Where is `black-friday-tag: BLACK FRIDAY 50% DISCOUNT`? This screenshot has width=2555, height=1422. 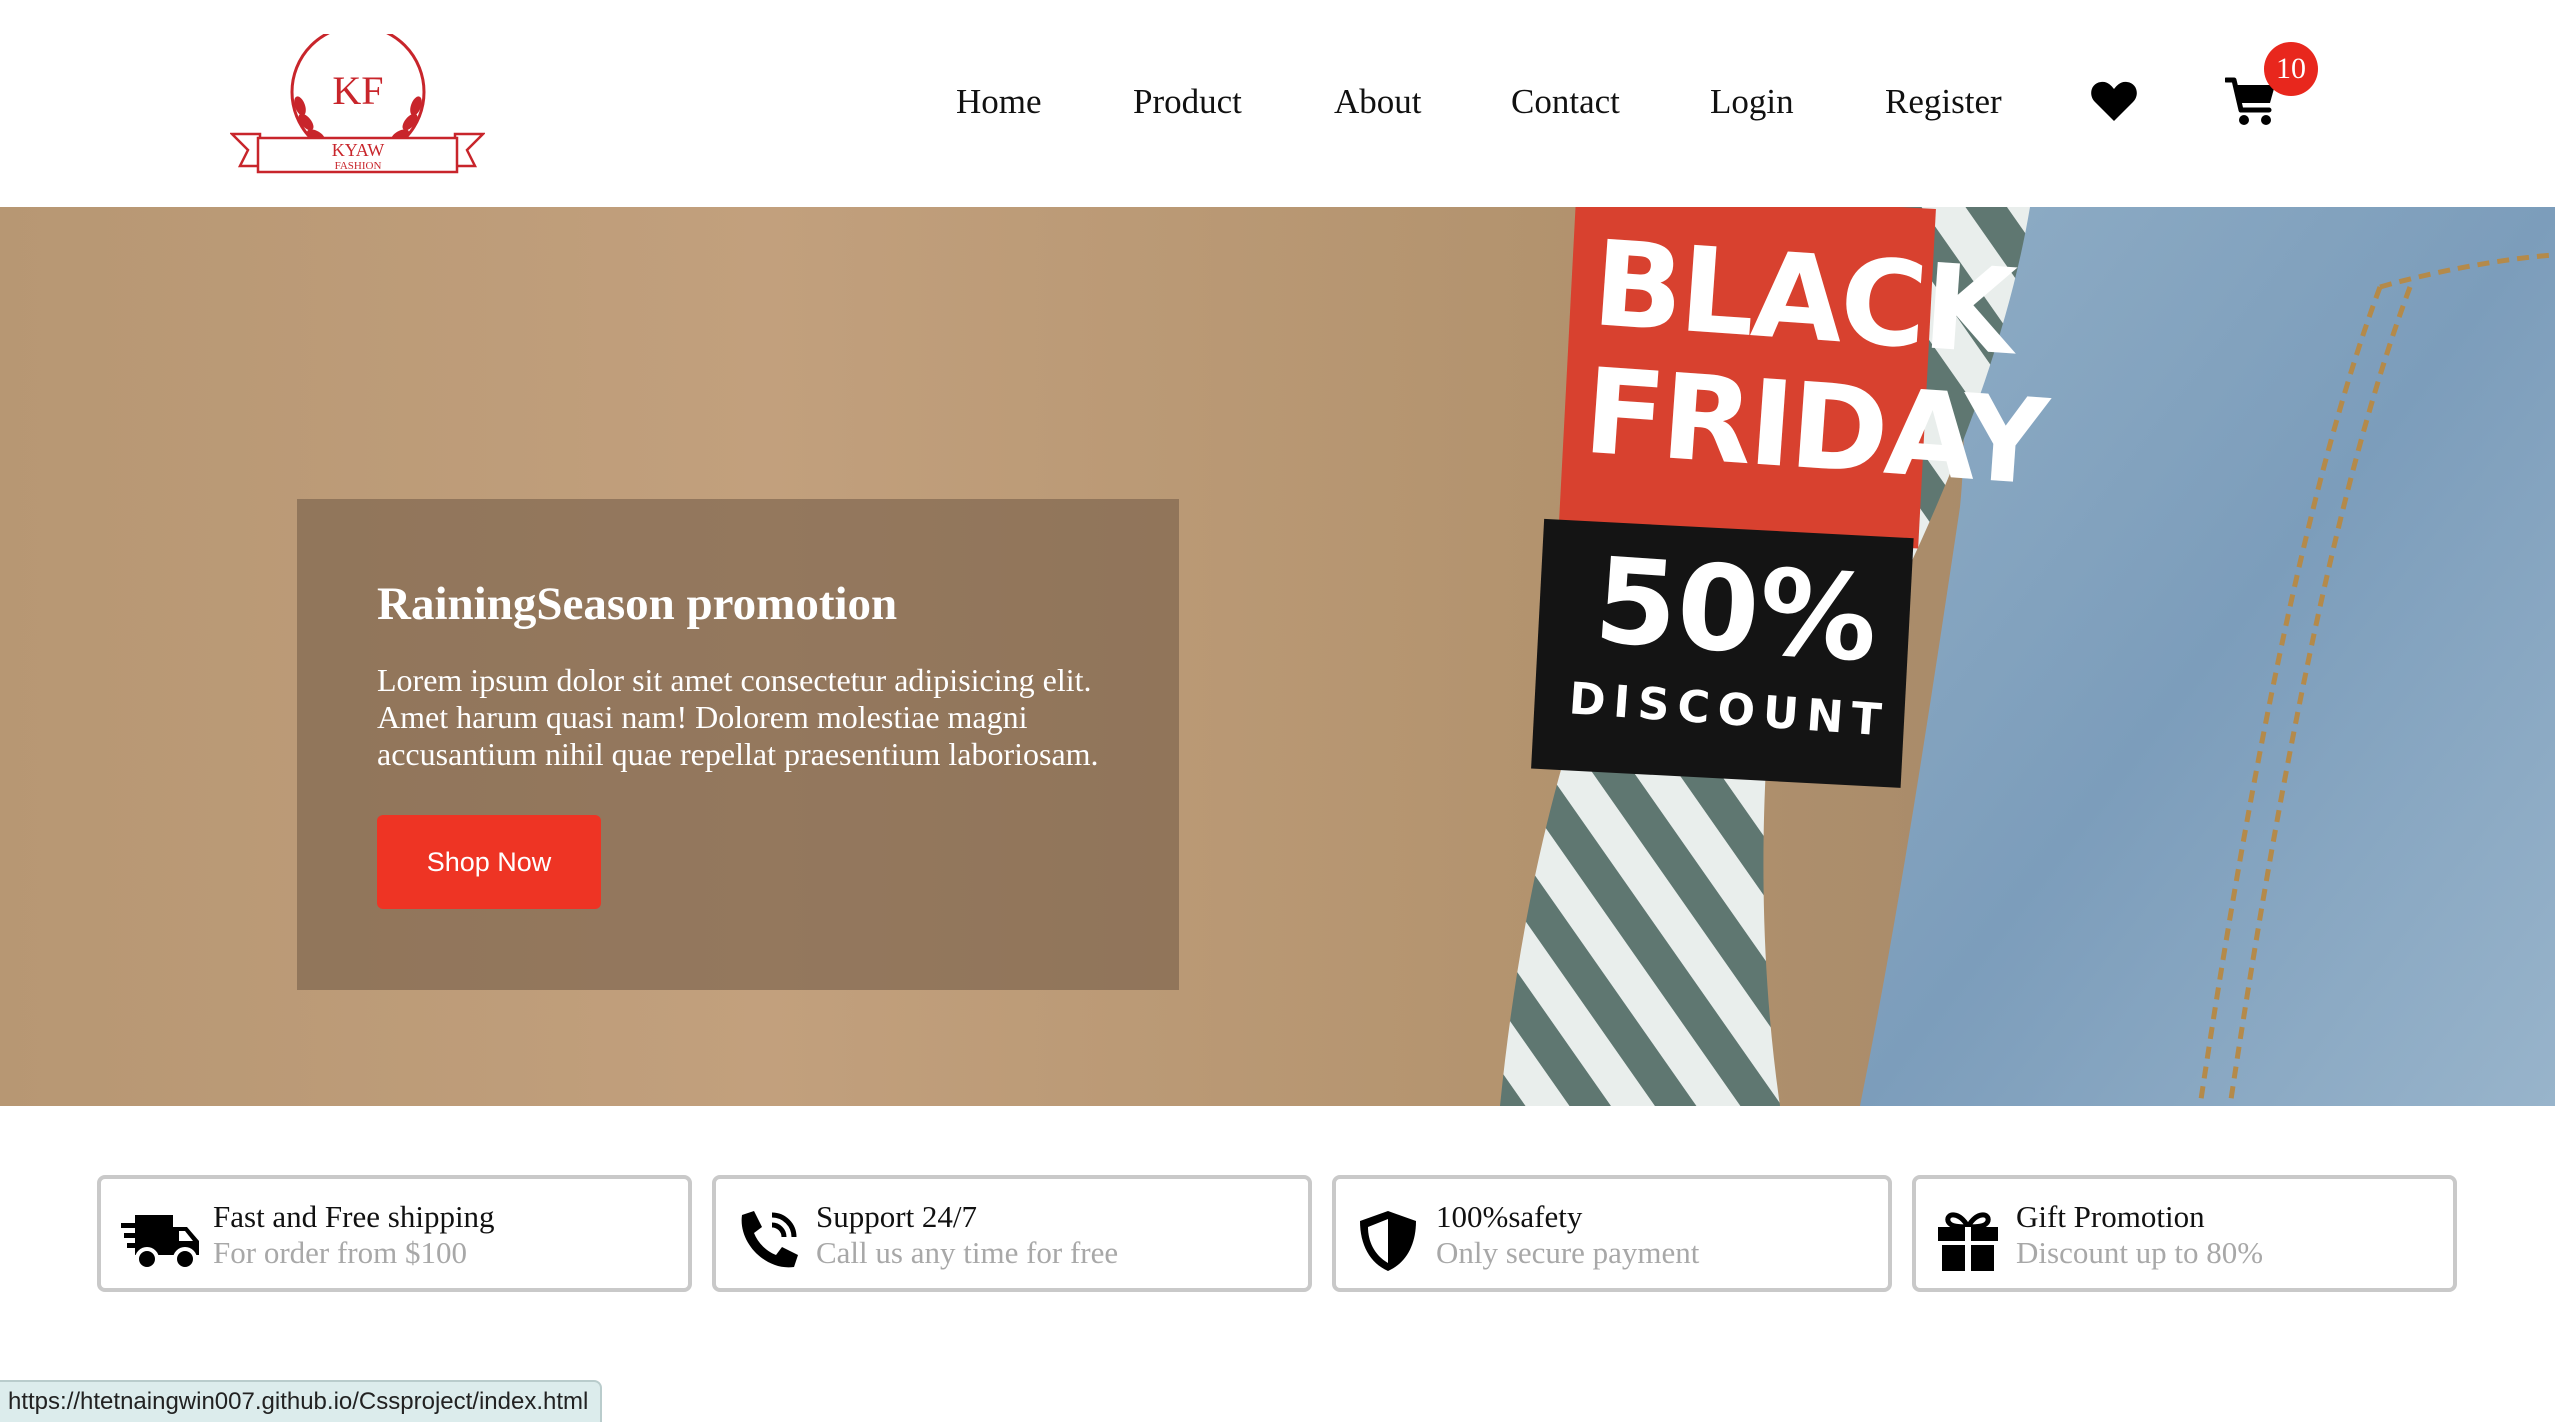
black-friday-tag: BLACK FRIDAY 50% DISCOUNT is located at coordinates (1806, 480).